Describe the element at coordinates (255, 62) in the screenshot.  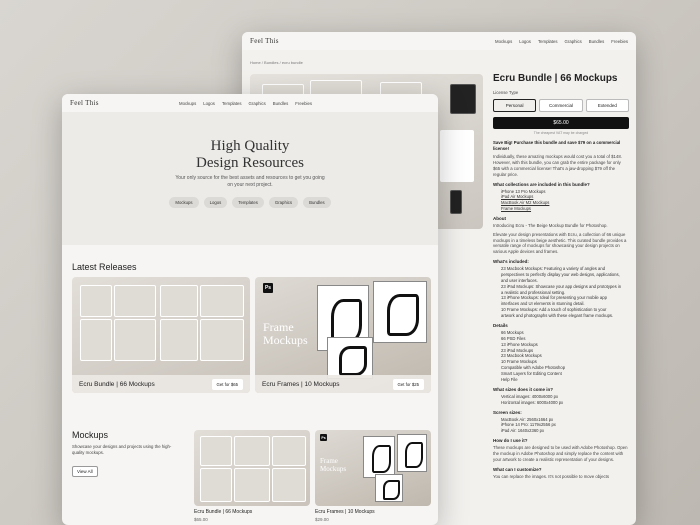
I see `breadcrumb-home: Home` at that location.